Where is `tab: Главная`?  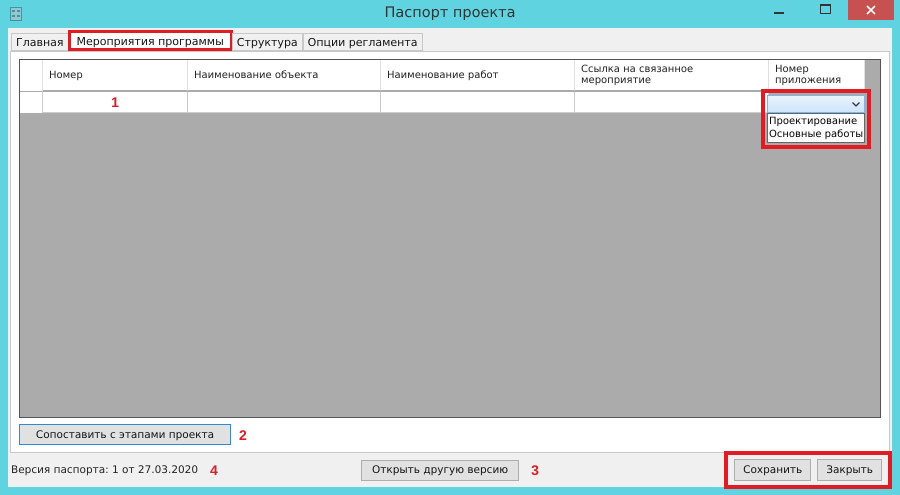
tab: Главная is located at coordinates (40, 42).